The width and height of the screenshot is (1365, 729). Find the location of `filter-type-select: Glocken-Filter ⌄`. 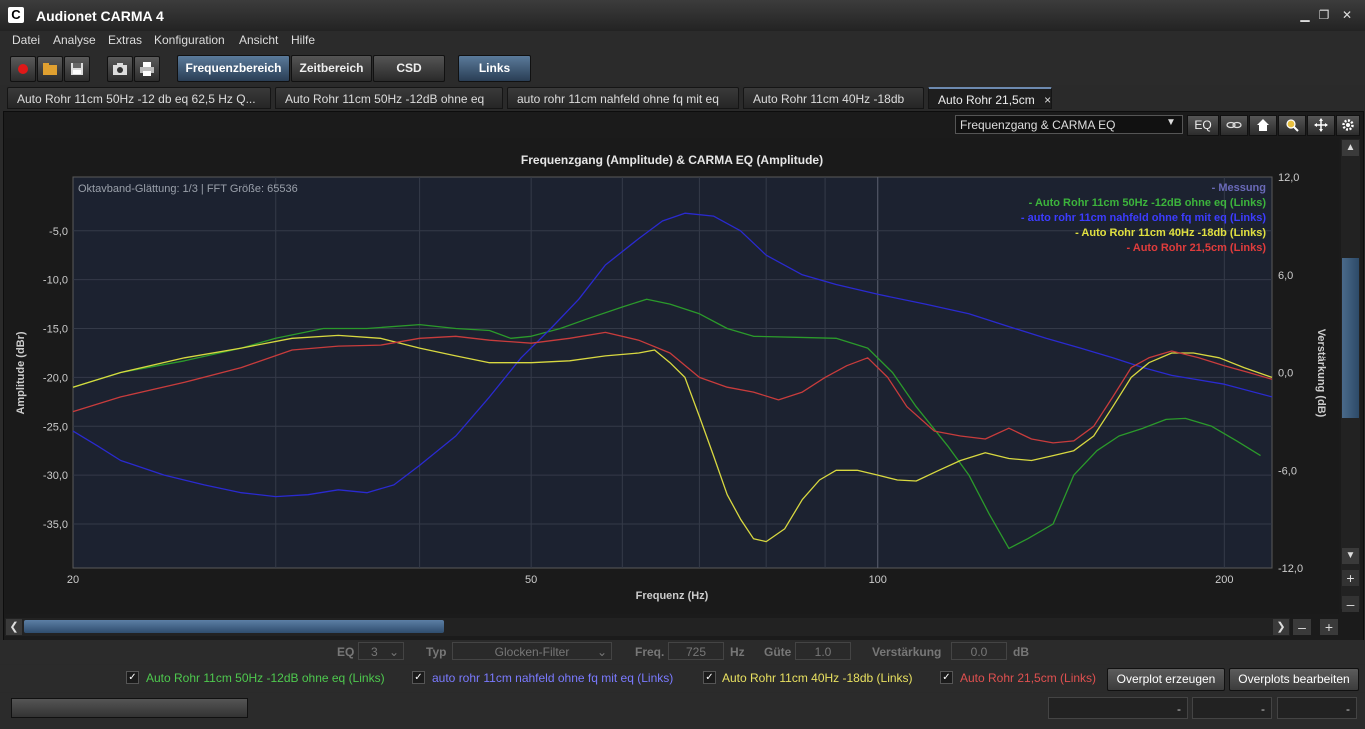

filter-type-select: Glocken-Filter ⌄ is located at coordinates (532, 651).